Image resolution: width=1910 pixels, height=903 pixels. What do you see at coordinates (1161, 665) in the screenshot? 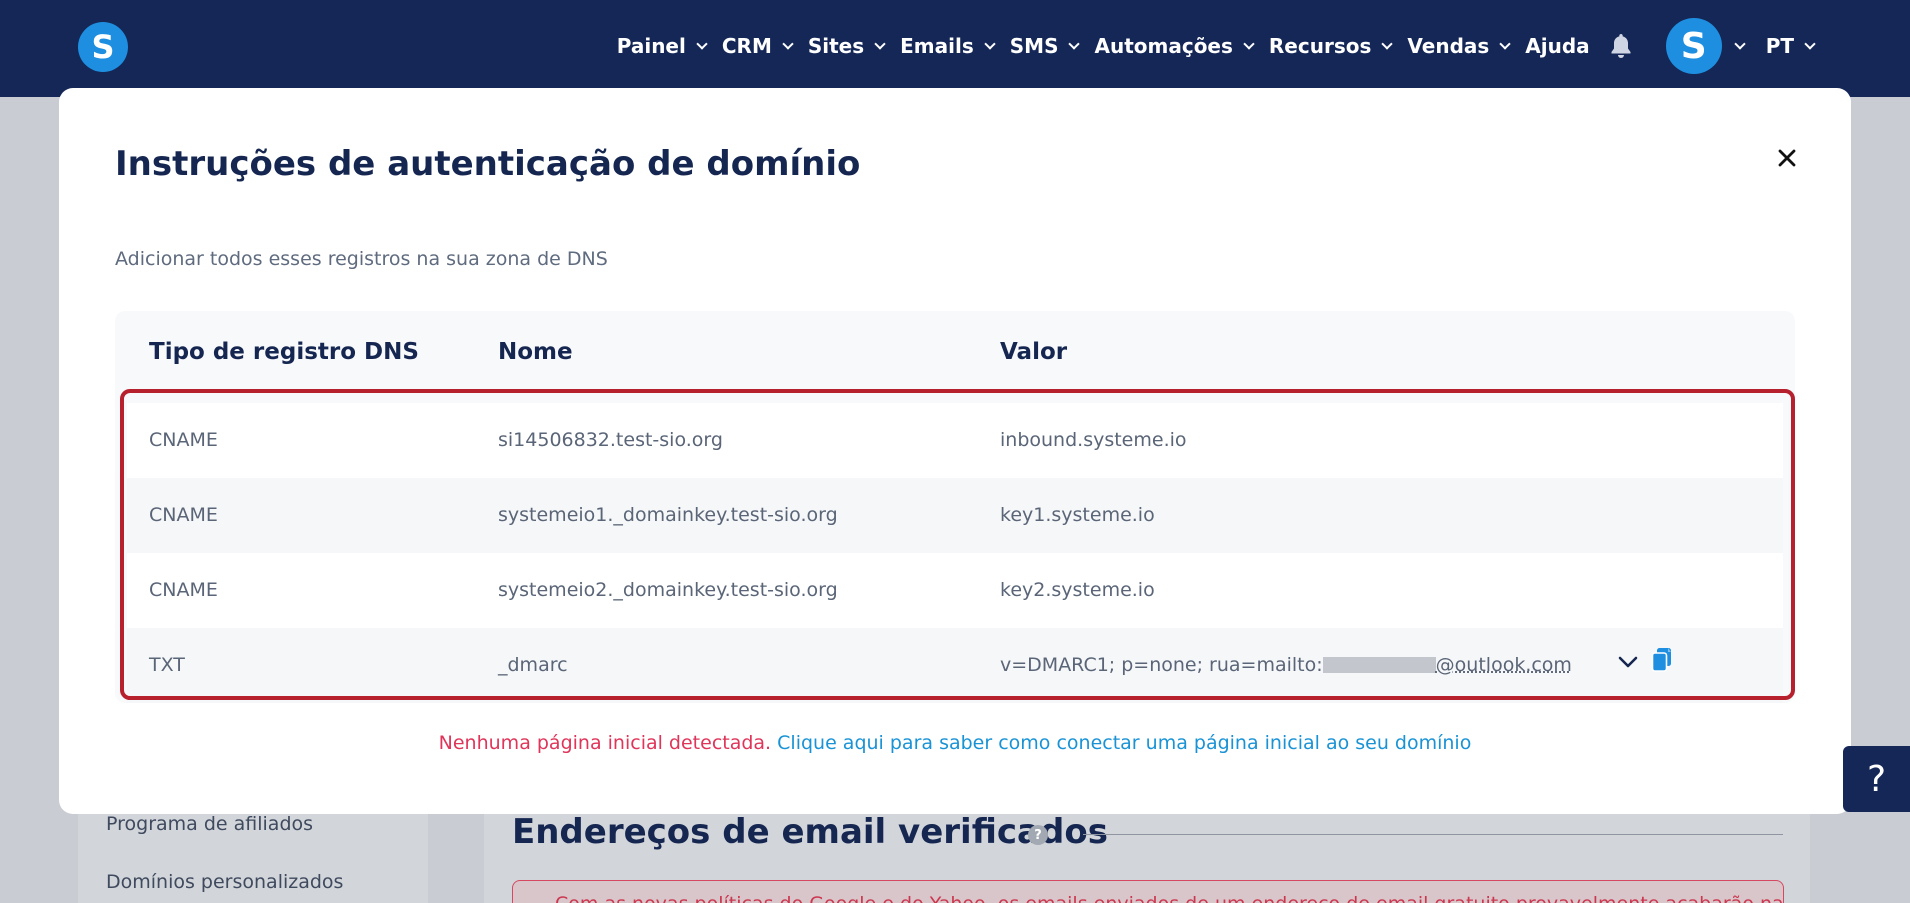
I see `dmarc-value-prefix: v=DMARC1; p=none; rua=mailto:` at bounding box center [1161, 665].